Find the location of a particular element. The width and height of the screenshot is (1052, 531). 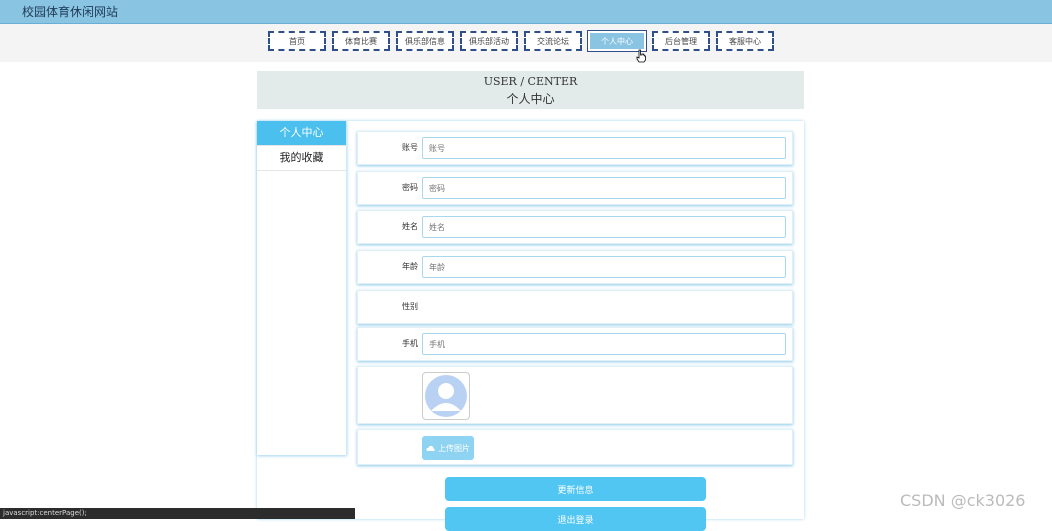

phone-input is located at coordinates (604, 344).